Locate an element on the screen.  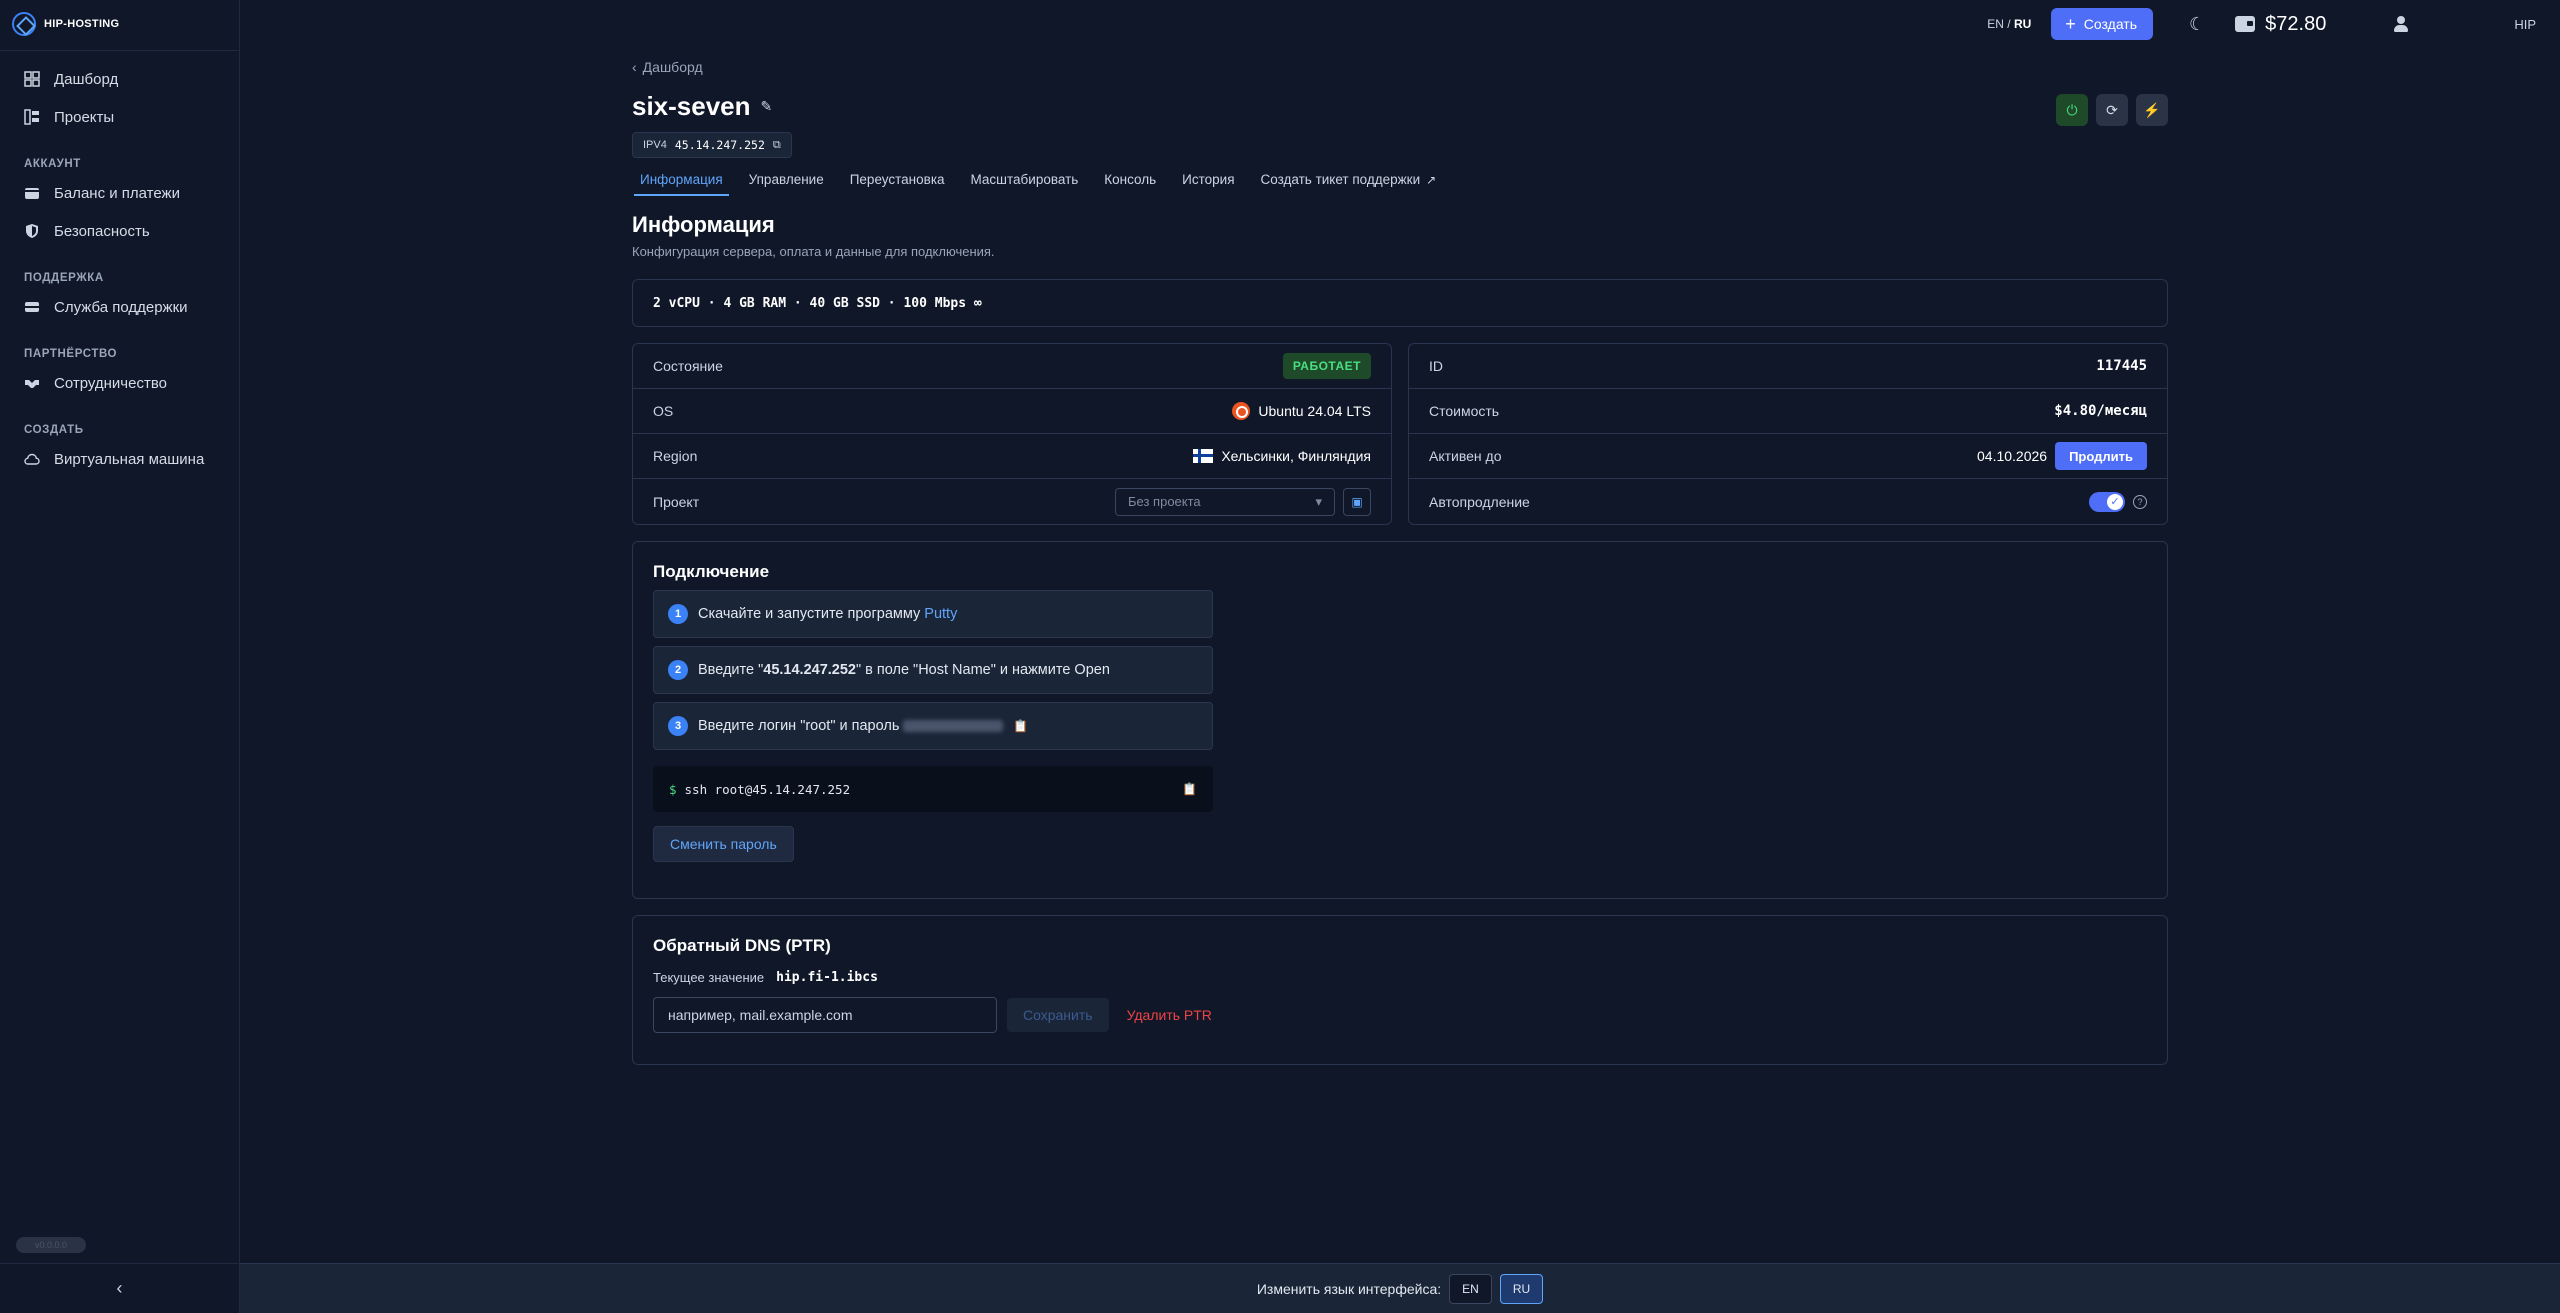
power-icon: ⏻ is located at coordinates (2072, 109).